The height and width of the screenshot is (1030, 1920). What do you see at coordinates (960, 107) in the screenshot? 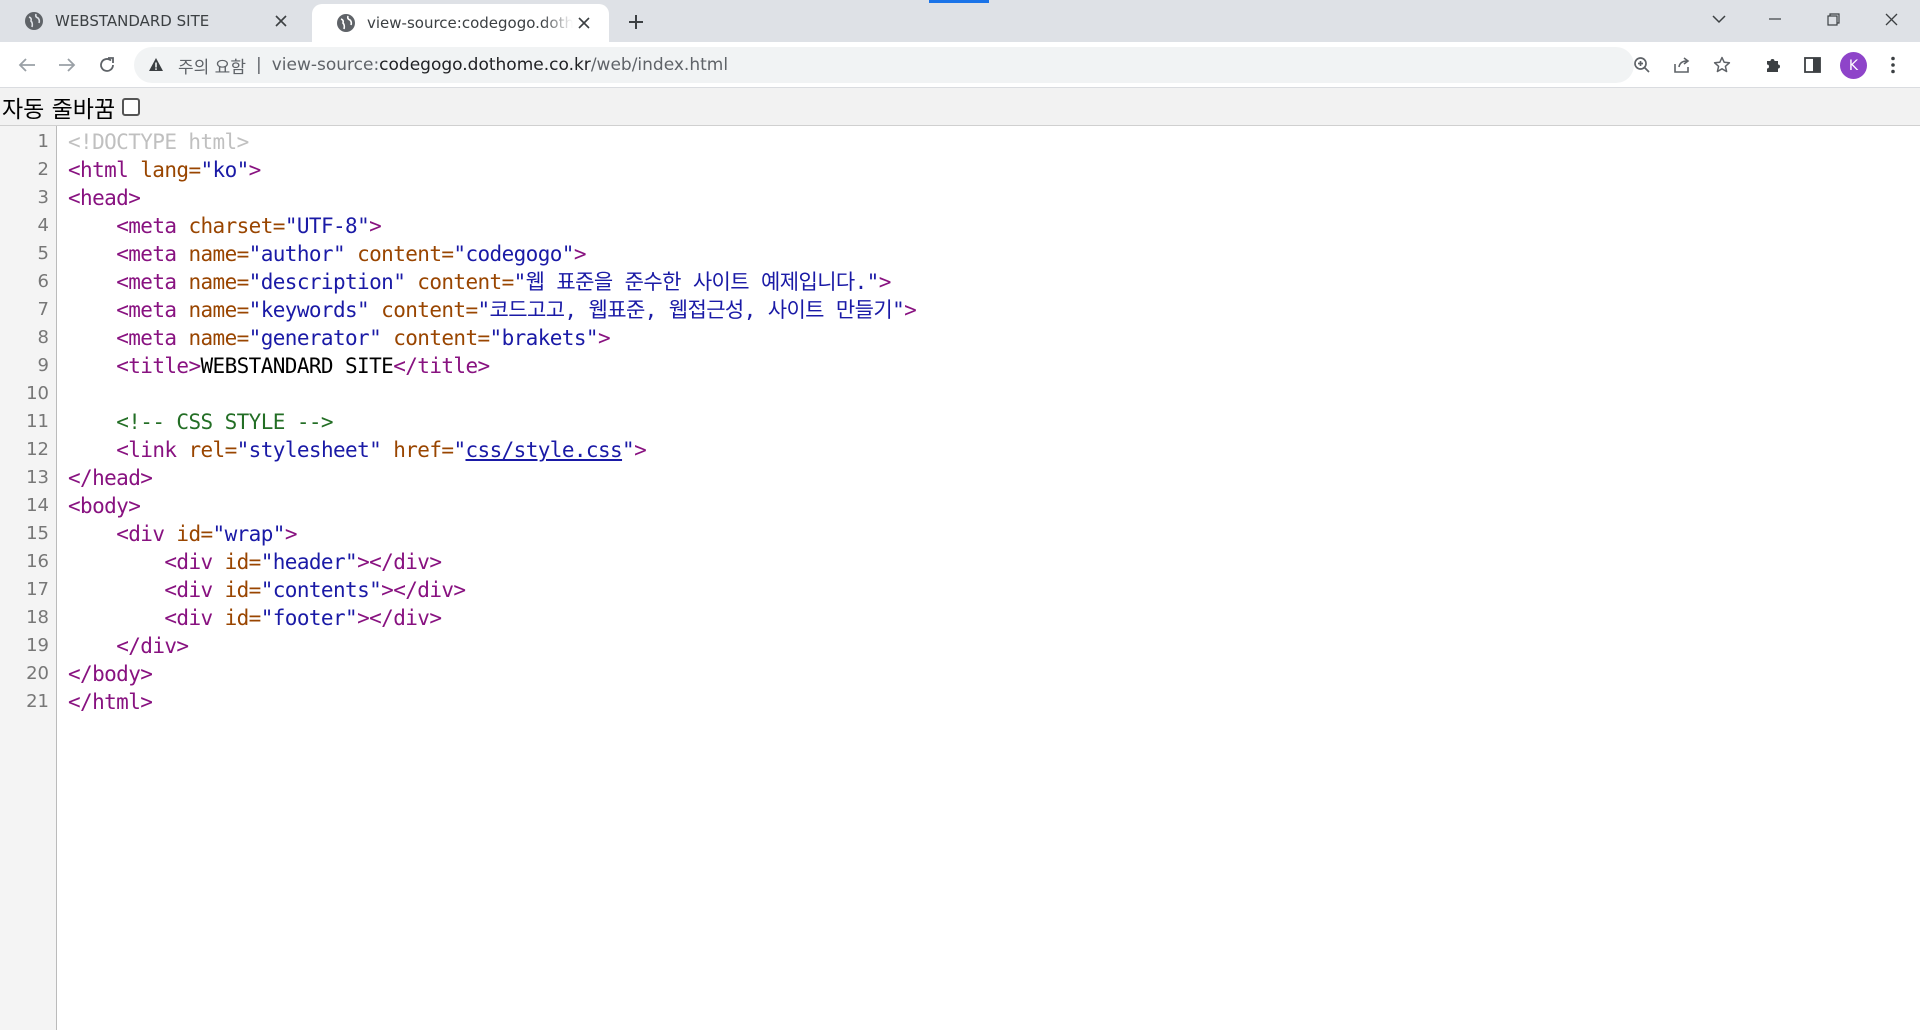
I see `line-wrap-bar: 자동 줄바꿈` at bounding box center [960, 107].